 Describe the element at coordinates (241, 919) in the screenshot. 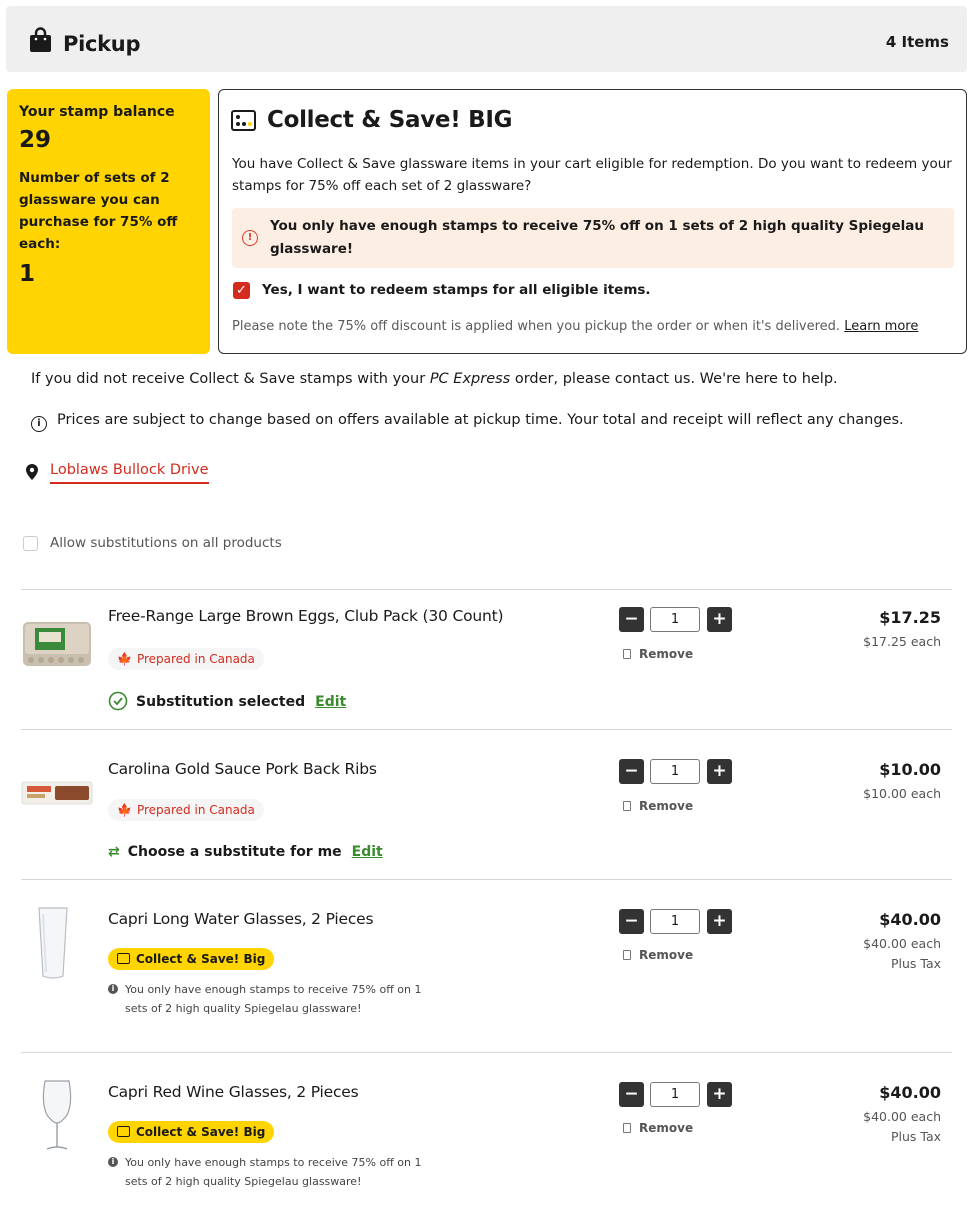

I see `product-name: Capri Long Water Glasses, 2 Pieces` at that location.